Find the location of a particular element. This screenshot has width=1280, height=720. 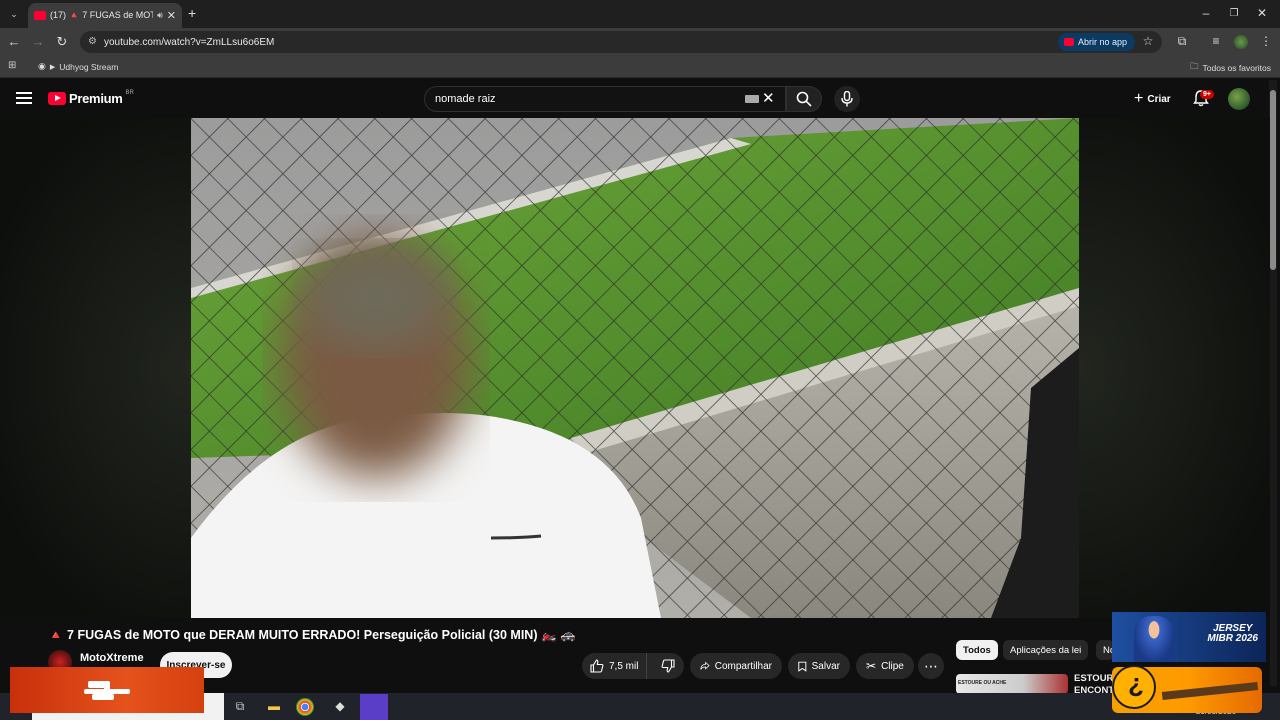

app-gem-icon: ◆ is located at coordinates (340, 706).